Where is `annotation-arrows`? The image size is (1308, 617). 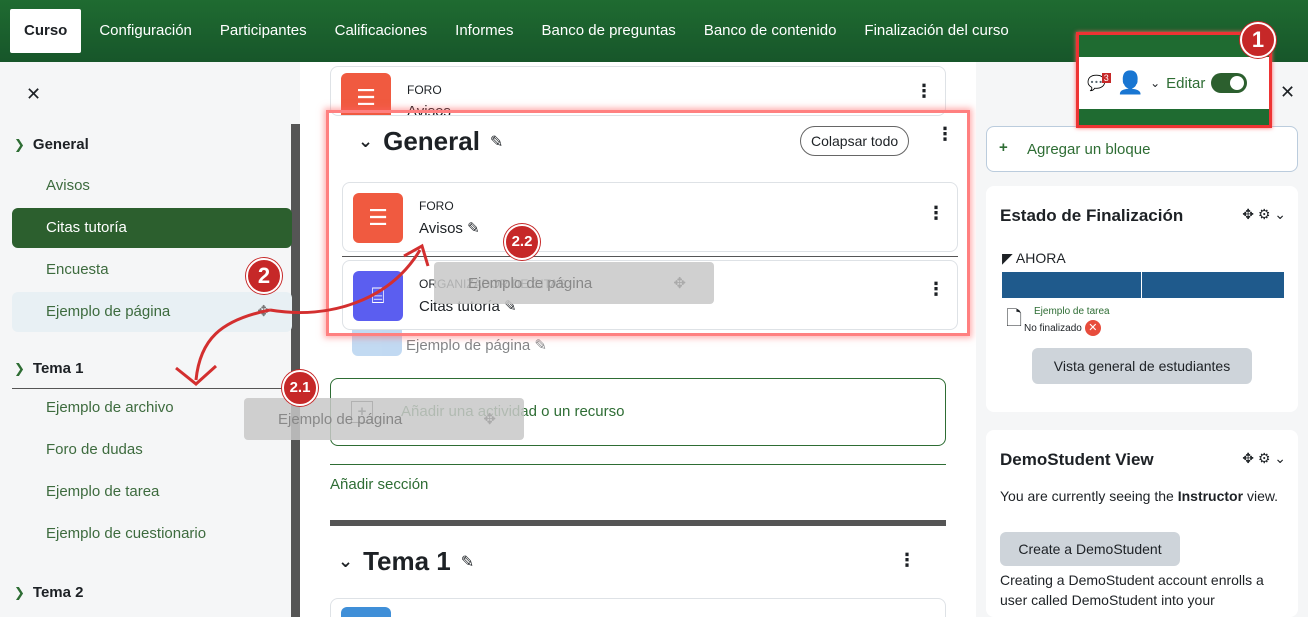 annotation-arrows is located at coordinates (302, 314).